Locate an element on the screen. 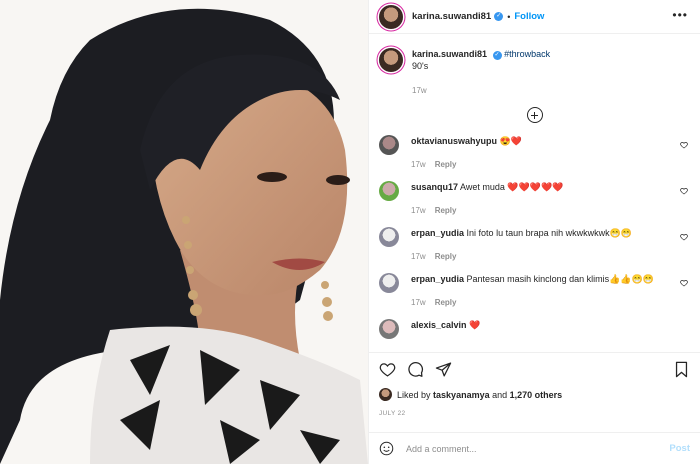 Image resolution: width=700 pixels, height=464 pixels. comment-text: Ini foto lu taun brapa nih wkwkwkwk😁😁 is located at coordinates (549, 233).